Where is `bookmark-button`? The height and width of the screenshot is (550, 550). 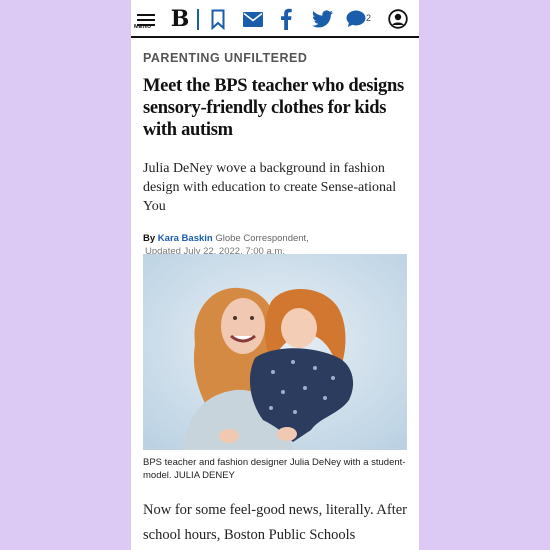
bookmark-button is located at coordinates (218, 19).